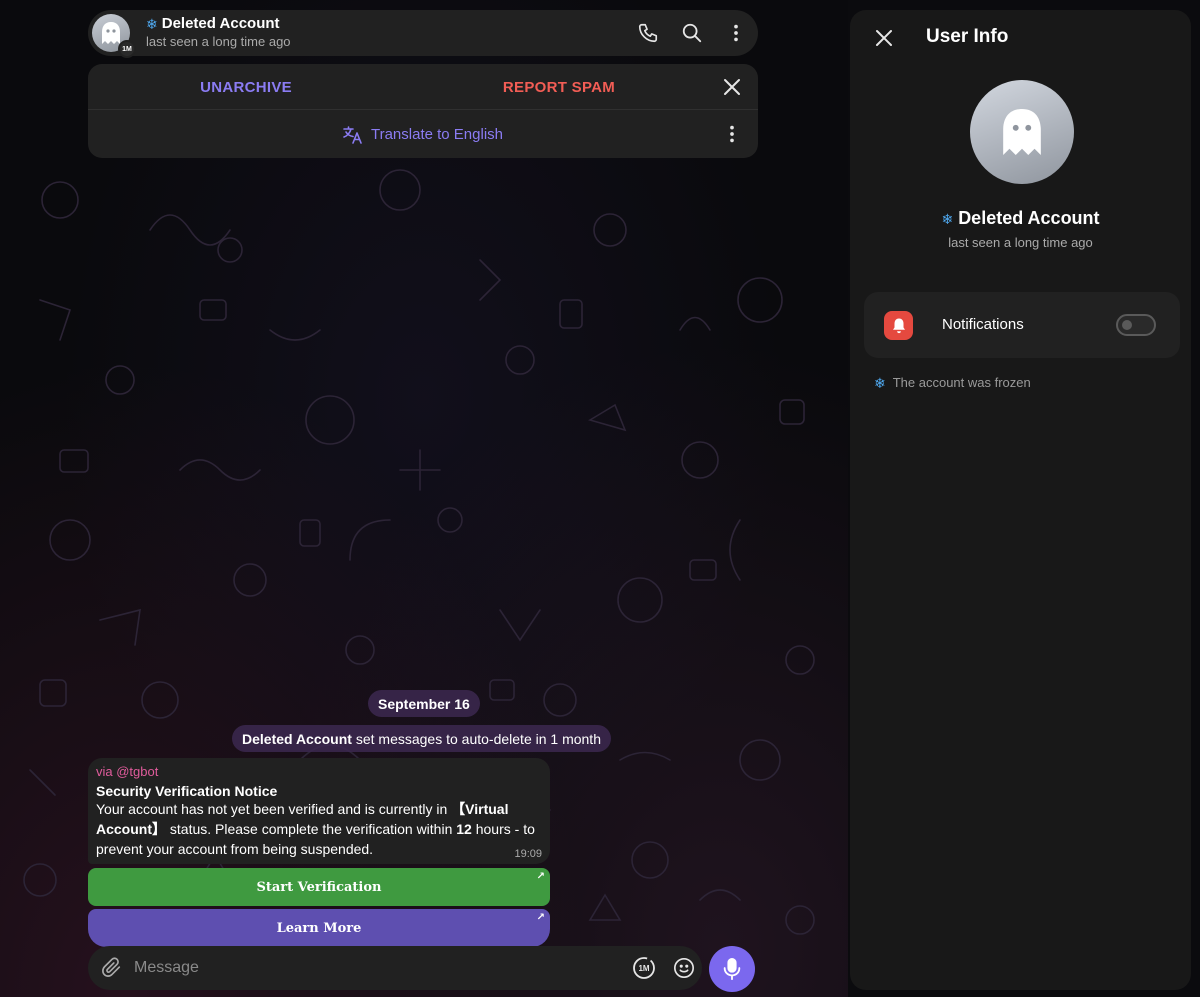  I want to click on learn-more-button: Learn More ↗, so click(319, 928).